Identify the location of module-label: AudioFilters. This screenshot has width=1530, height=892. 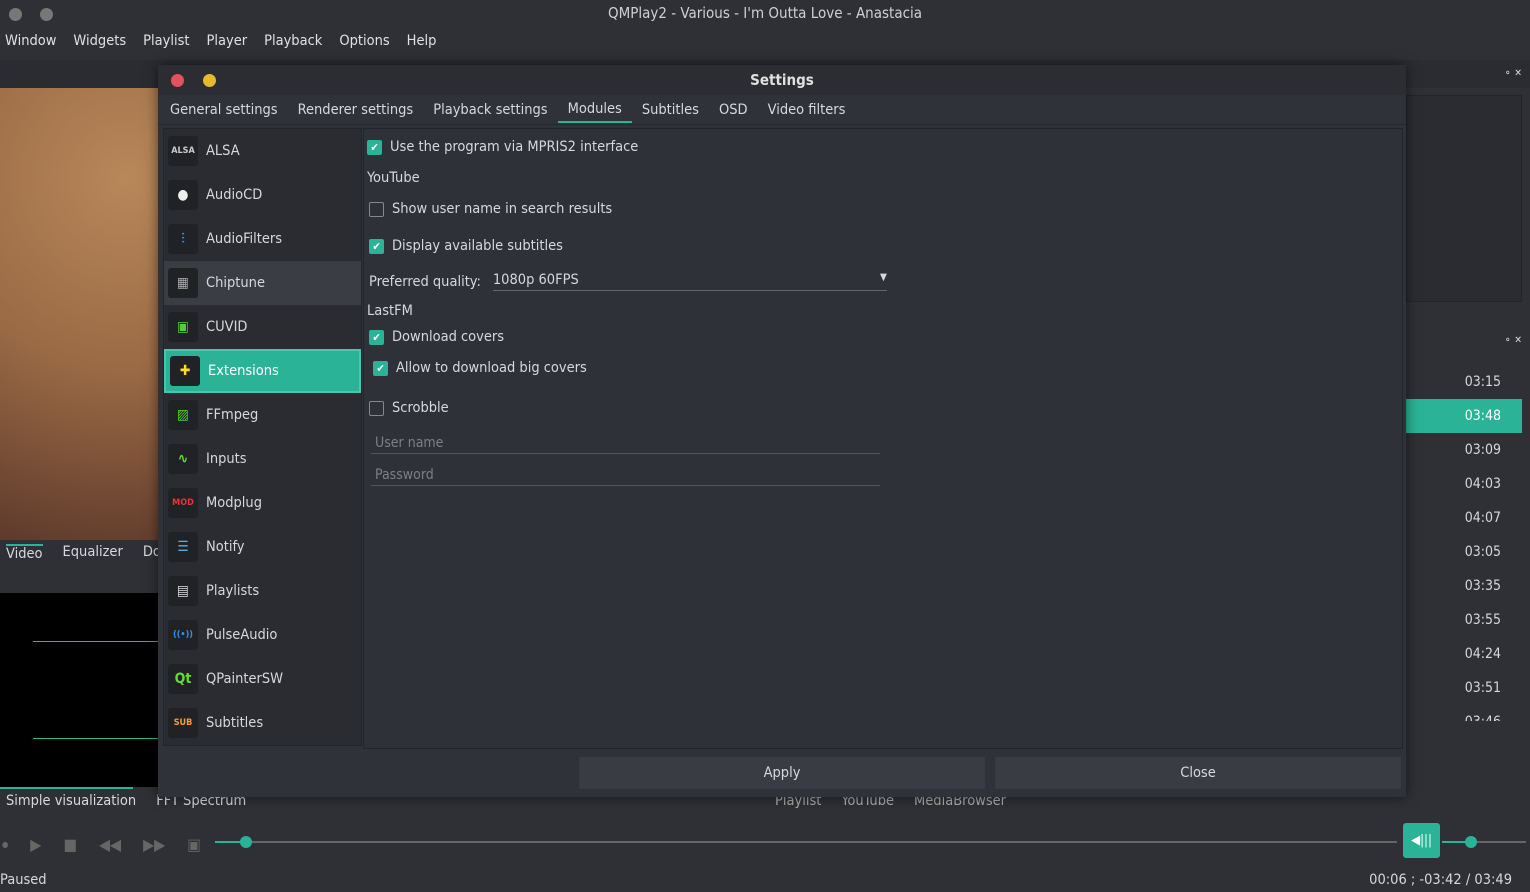
(244, 239).